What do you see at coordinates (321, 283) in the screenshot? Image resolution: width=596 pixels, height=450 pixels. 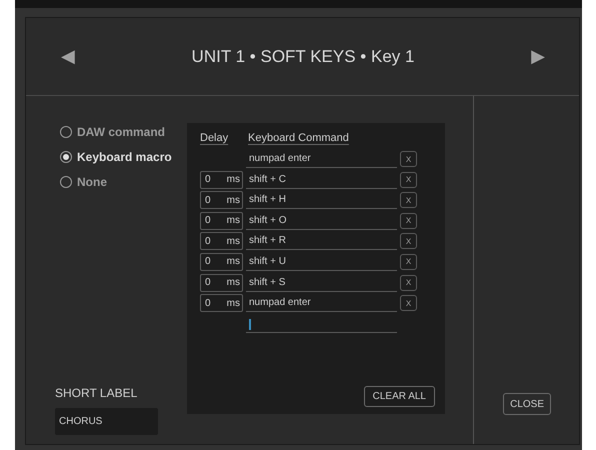 I see `command-field: shift + S` at bounding box center [321, 283].